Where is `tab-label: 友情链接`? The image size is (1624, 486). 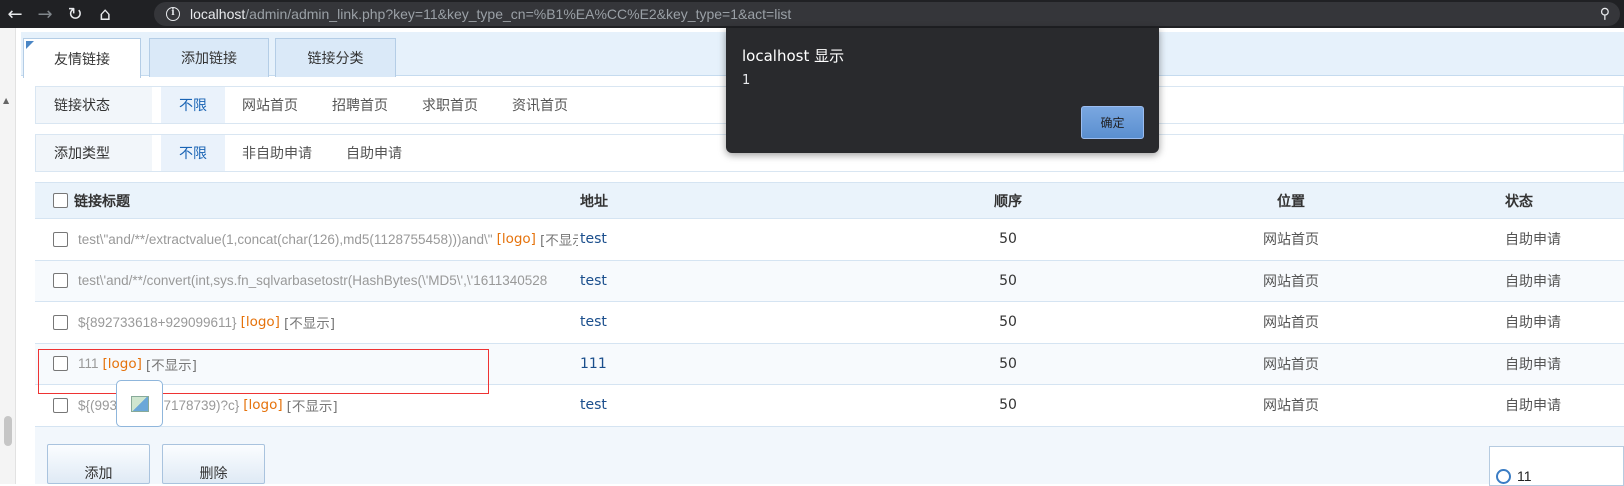
tab-label: 友情链接 is located at coordinates (82, 59).